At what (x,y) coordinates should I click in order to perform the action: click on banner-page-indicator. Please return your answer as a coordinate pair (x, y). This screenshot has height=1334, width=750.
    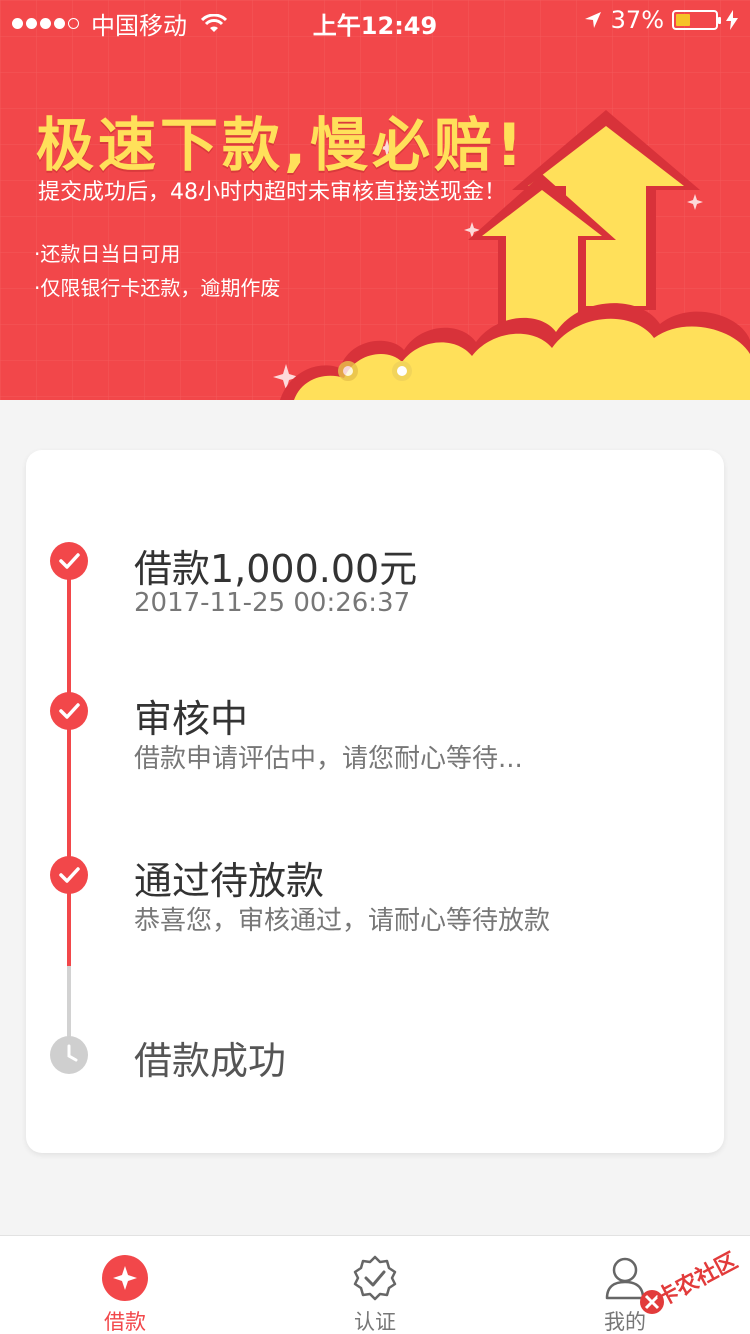
    Looking at the image, I should click on (375, 371).